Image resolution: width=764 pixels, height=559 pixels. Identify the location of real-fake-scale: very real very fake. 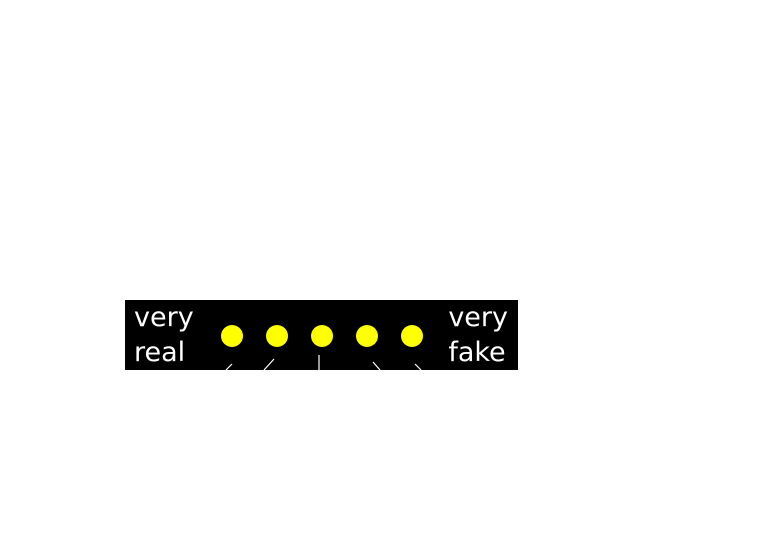
(321, 335).